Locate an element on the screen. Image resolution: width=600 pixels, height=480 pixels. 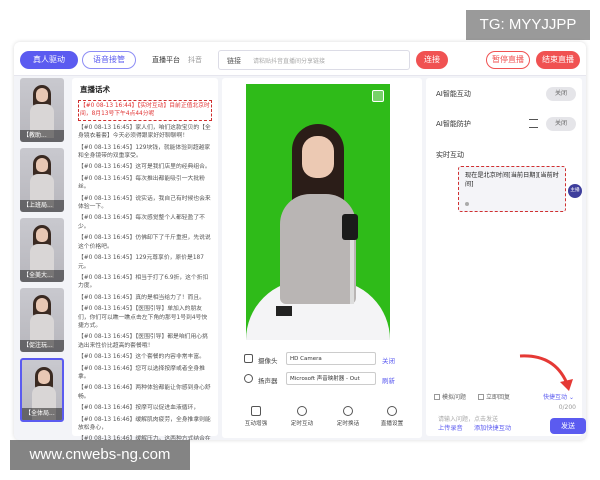
instant-reply-label: 立即回复 is located at coordinates (498, 397).